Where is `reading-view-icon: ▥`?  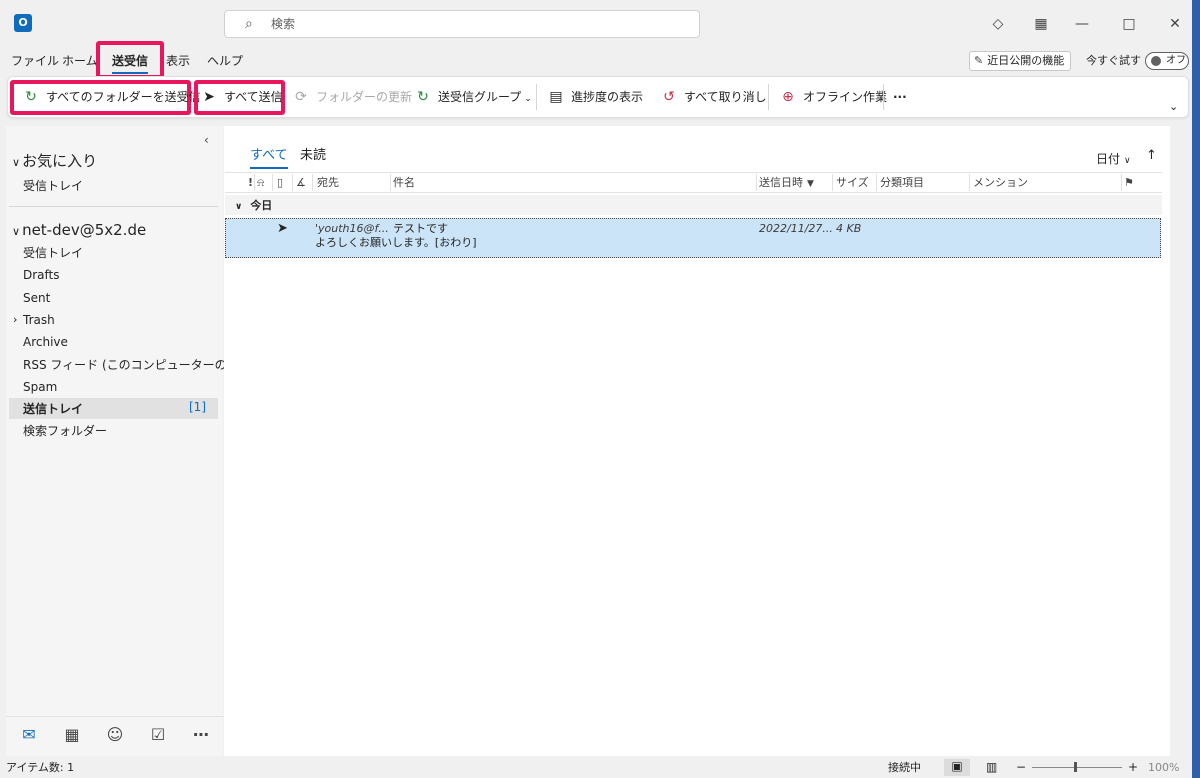 reading-view-icon: ▥ is located at coordinates (991, 767).